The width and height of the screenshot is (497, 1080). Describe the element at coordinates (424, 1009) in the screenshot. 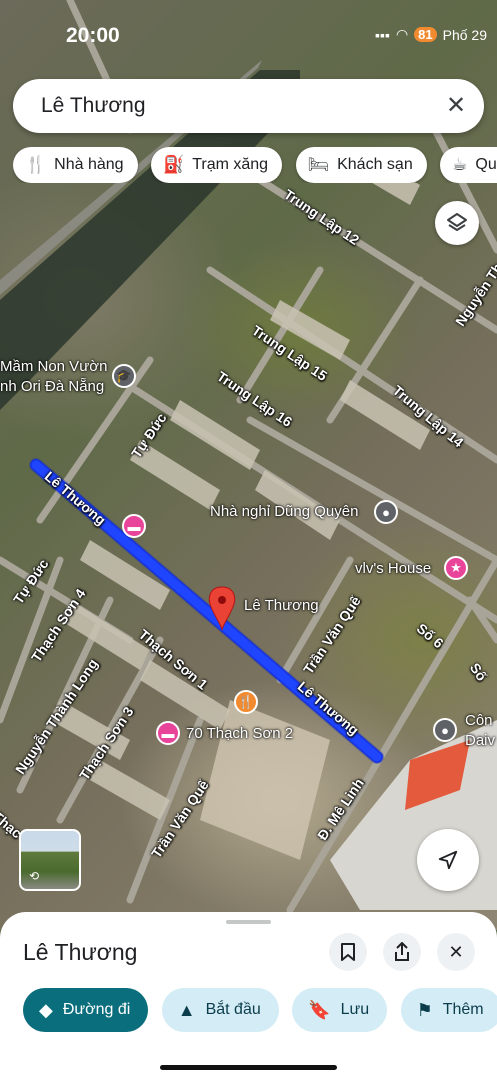

I see `flag-icon: ⚑` at that location.